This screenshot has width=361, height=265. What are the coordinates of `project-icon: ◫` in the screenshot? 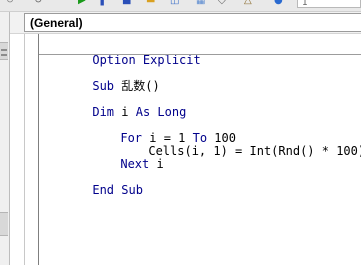 It's located at (174, 3).